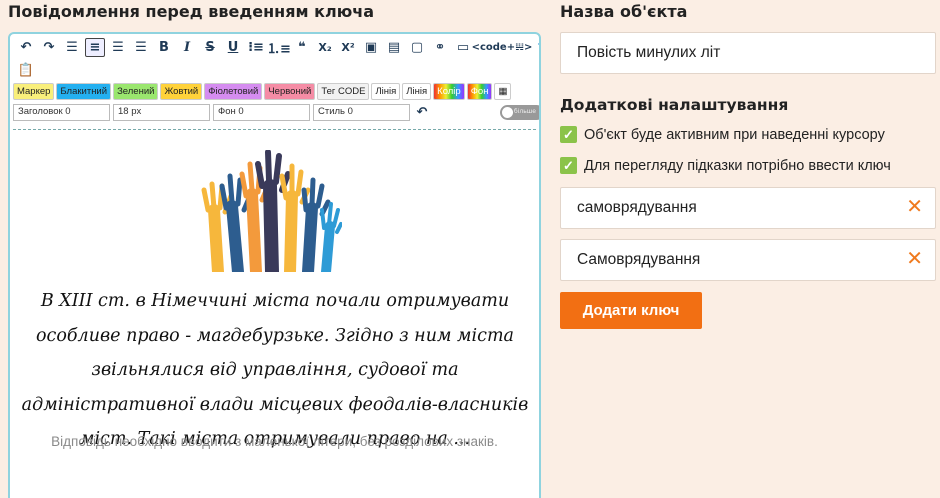  What do you see at coordinates (371, 47) in the screenshot?
I see `image-icon: ▣` at bounding box center [371, 47].